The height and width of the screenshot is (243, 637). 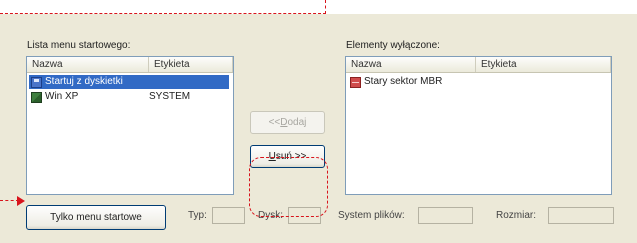 I want to click on disk-highlight-annotation, so click(x=288, y=187).